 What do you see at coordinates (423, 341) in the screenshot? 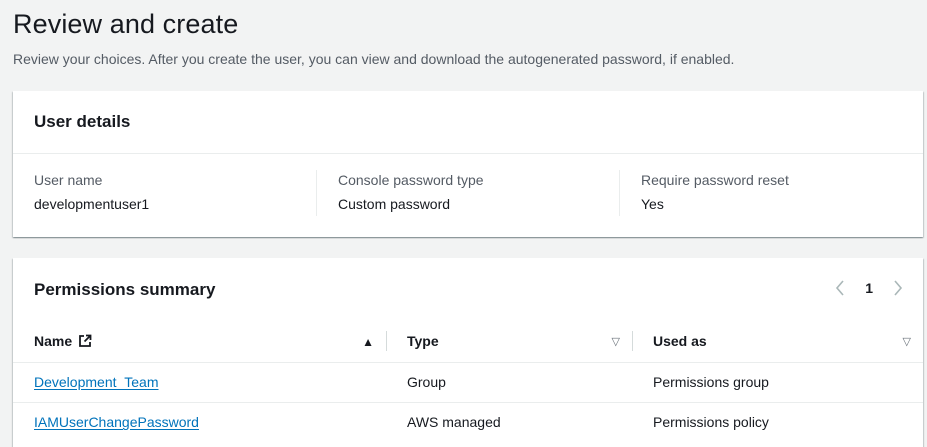
I see `column-header-label: Type` at bounding box center [423, 341].